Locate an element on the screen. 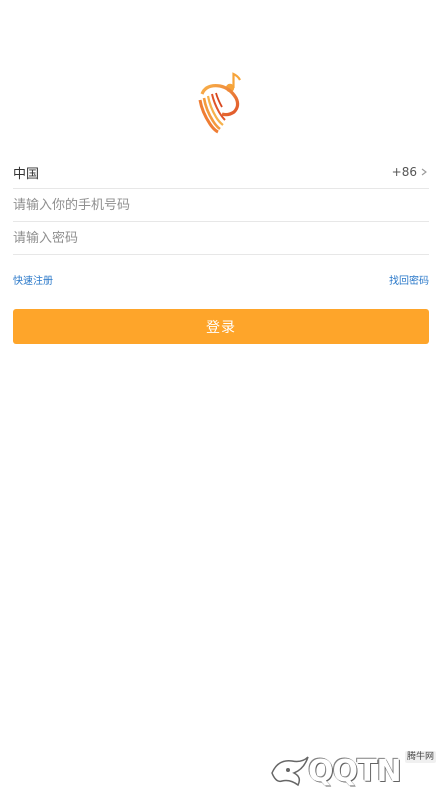  phone-input is located at coordinates (221, 205).